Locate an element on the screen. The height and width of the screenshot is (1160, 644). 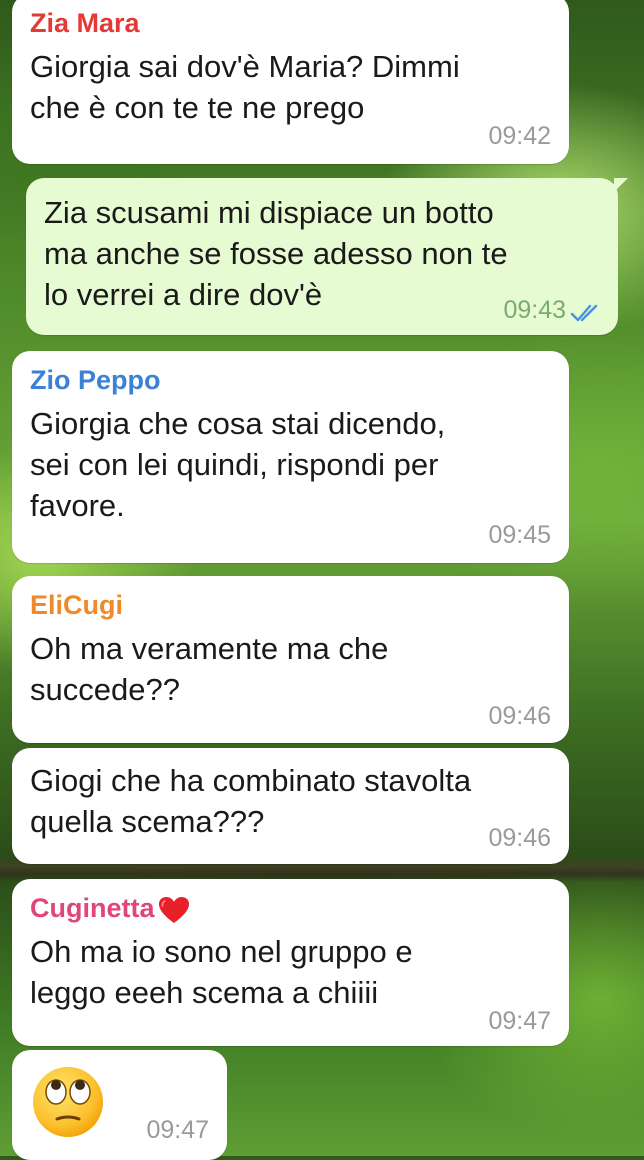
message-line: quella scema??? is located at coordinates (147, 821).